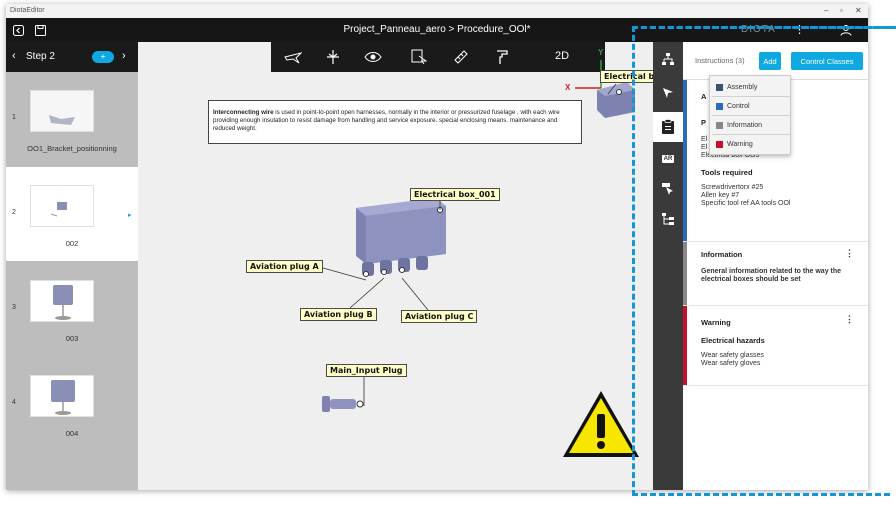 The image size is (896, 508). I want to click on slide-label: 002, so click(72, 243).